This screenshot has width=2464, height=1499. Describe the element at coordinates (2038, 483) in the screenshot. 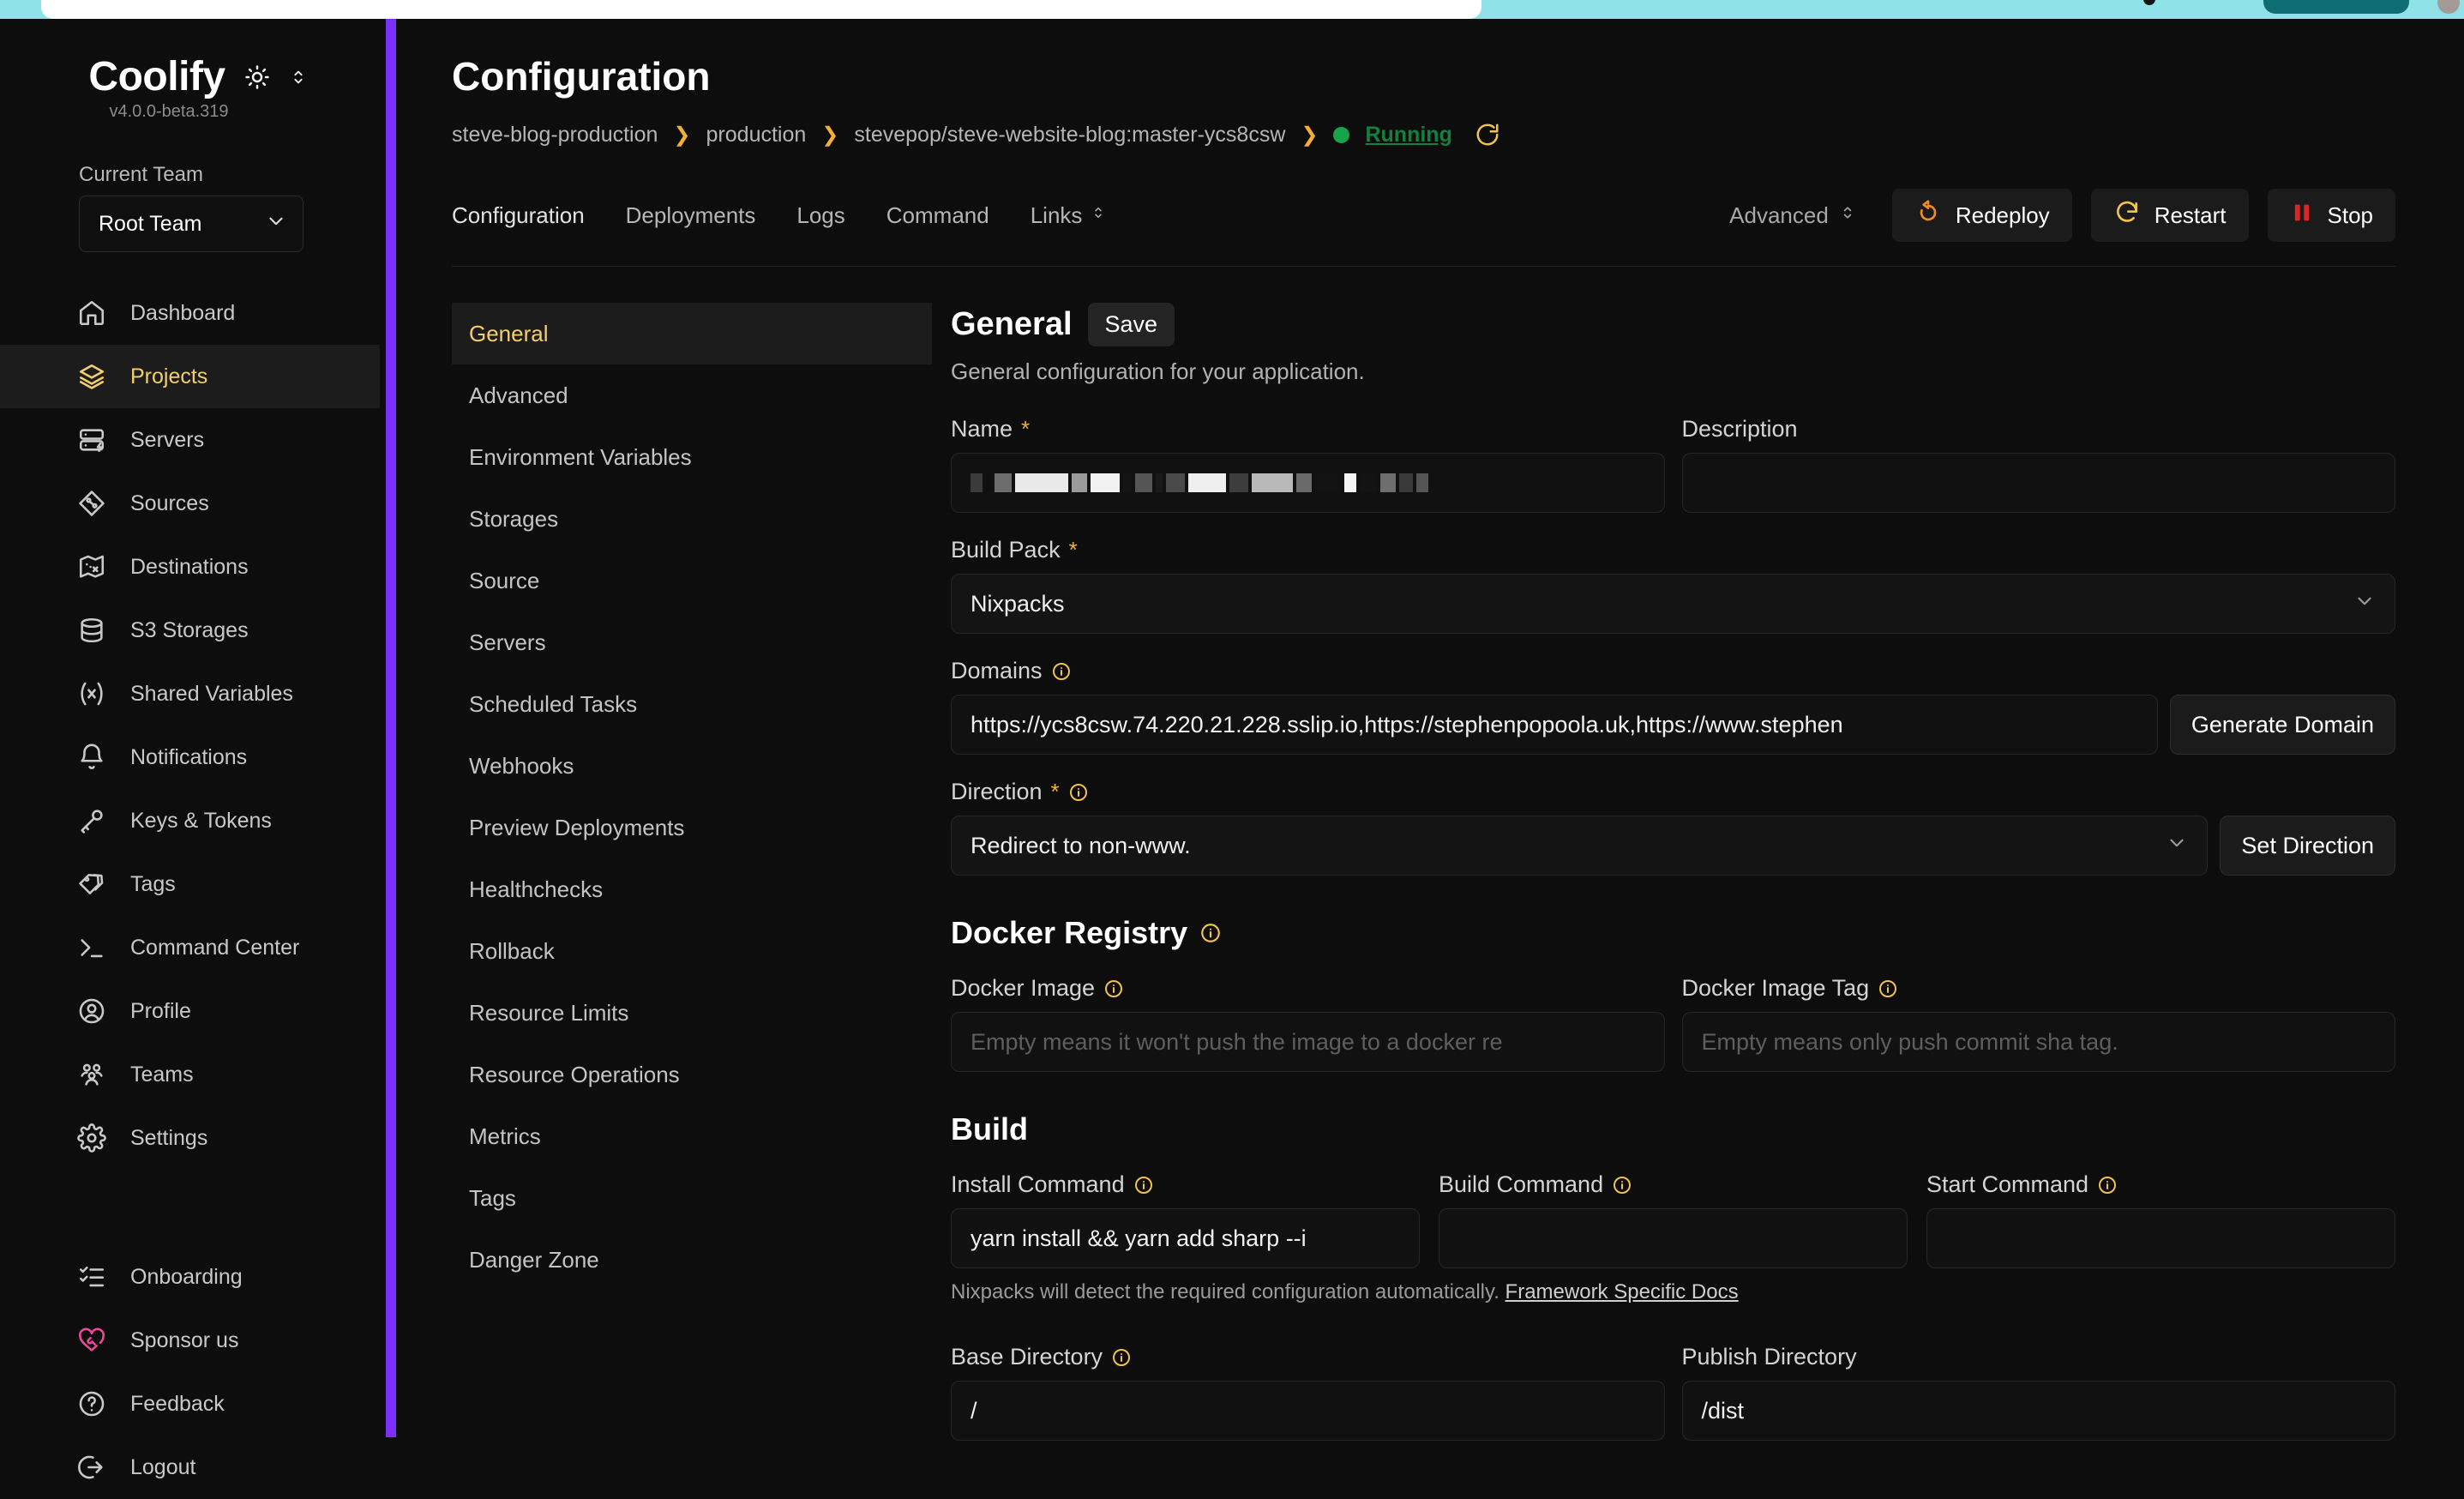

I see `description-input` at that location.